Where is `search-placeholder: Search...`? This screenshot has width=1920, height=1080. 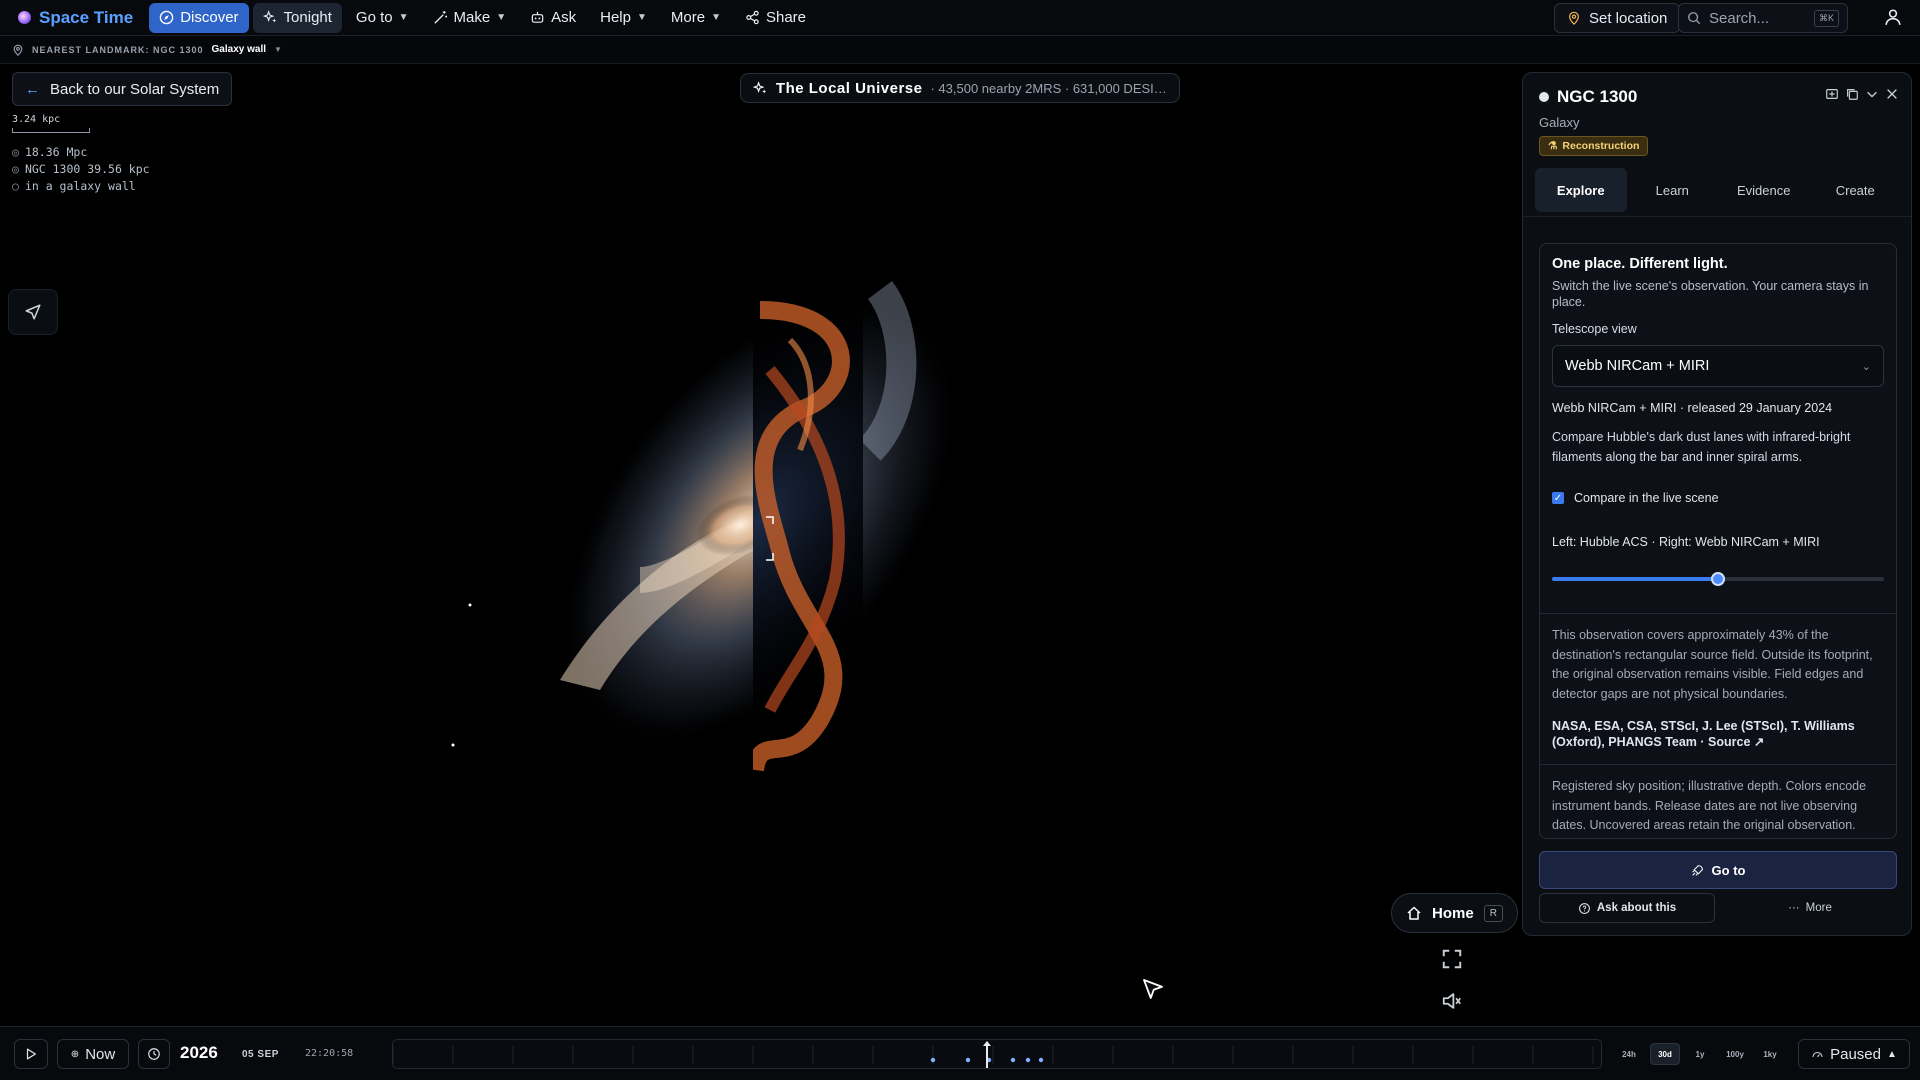
search-placeholder: Search... is located at coordinates (1739, 18).